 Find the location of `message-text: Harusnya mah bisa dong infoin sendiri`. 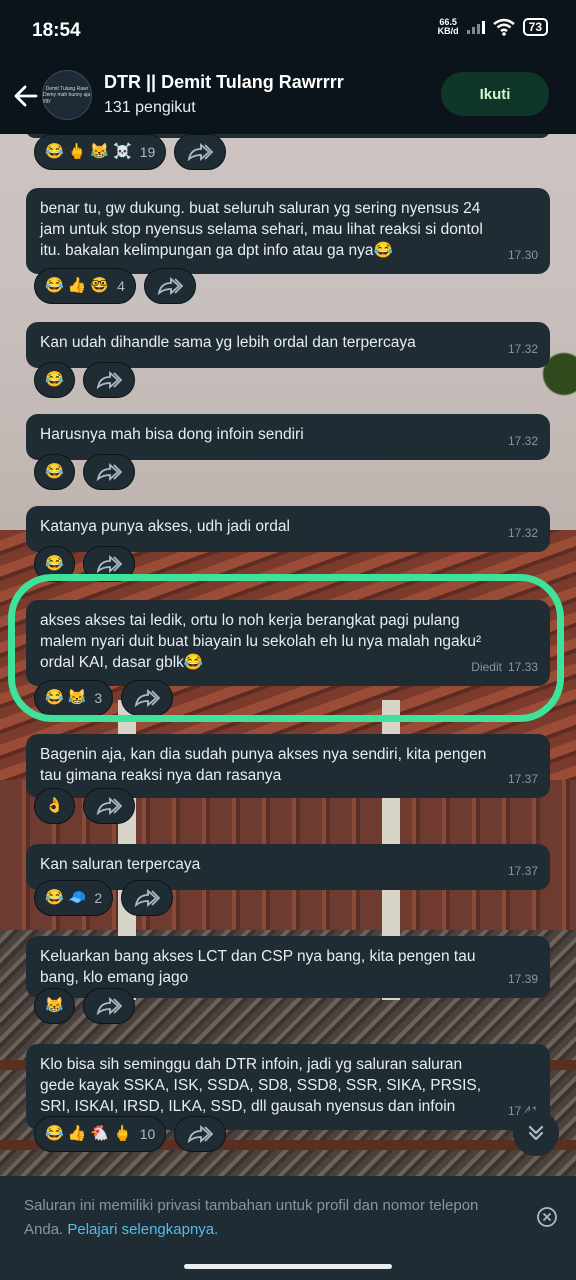

message-text: Harusnya mah bisa dong infoin sendiri is located at coordinates (172, 434).